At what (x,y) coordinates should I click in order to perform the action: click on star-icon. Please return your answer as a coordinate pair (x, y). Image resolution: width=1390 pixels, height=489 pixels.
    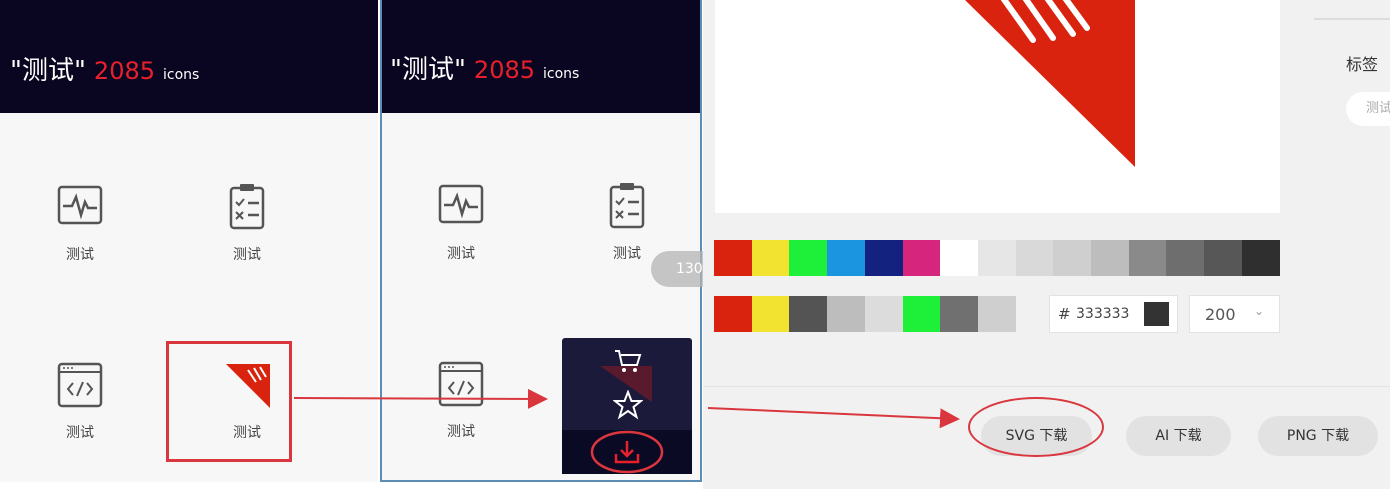
    Looking at the image, I should click on (628, 405).